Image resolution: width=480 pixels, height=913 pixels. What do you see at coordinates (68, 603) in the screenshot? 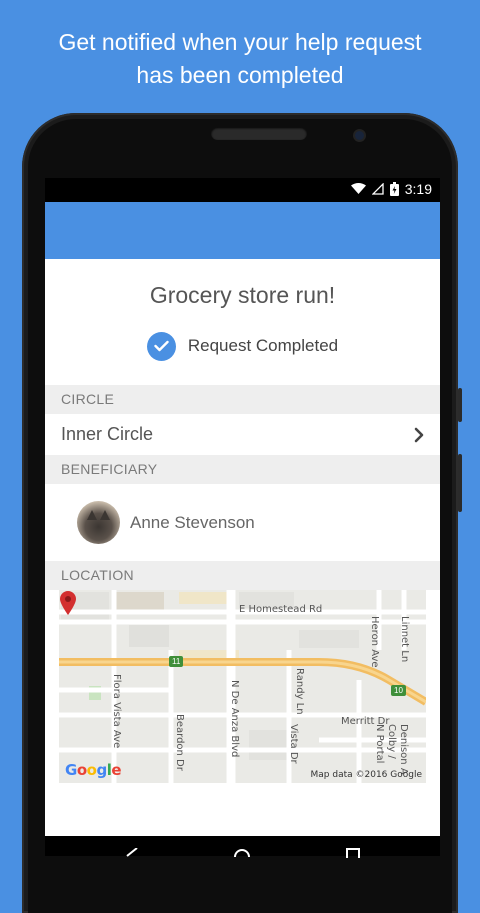
I see `map-pin-icon` at bounding box center [68, 603].